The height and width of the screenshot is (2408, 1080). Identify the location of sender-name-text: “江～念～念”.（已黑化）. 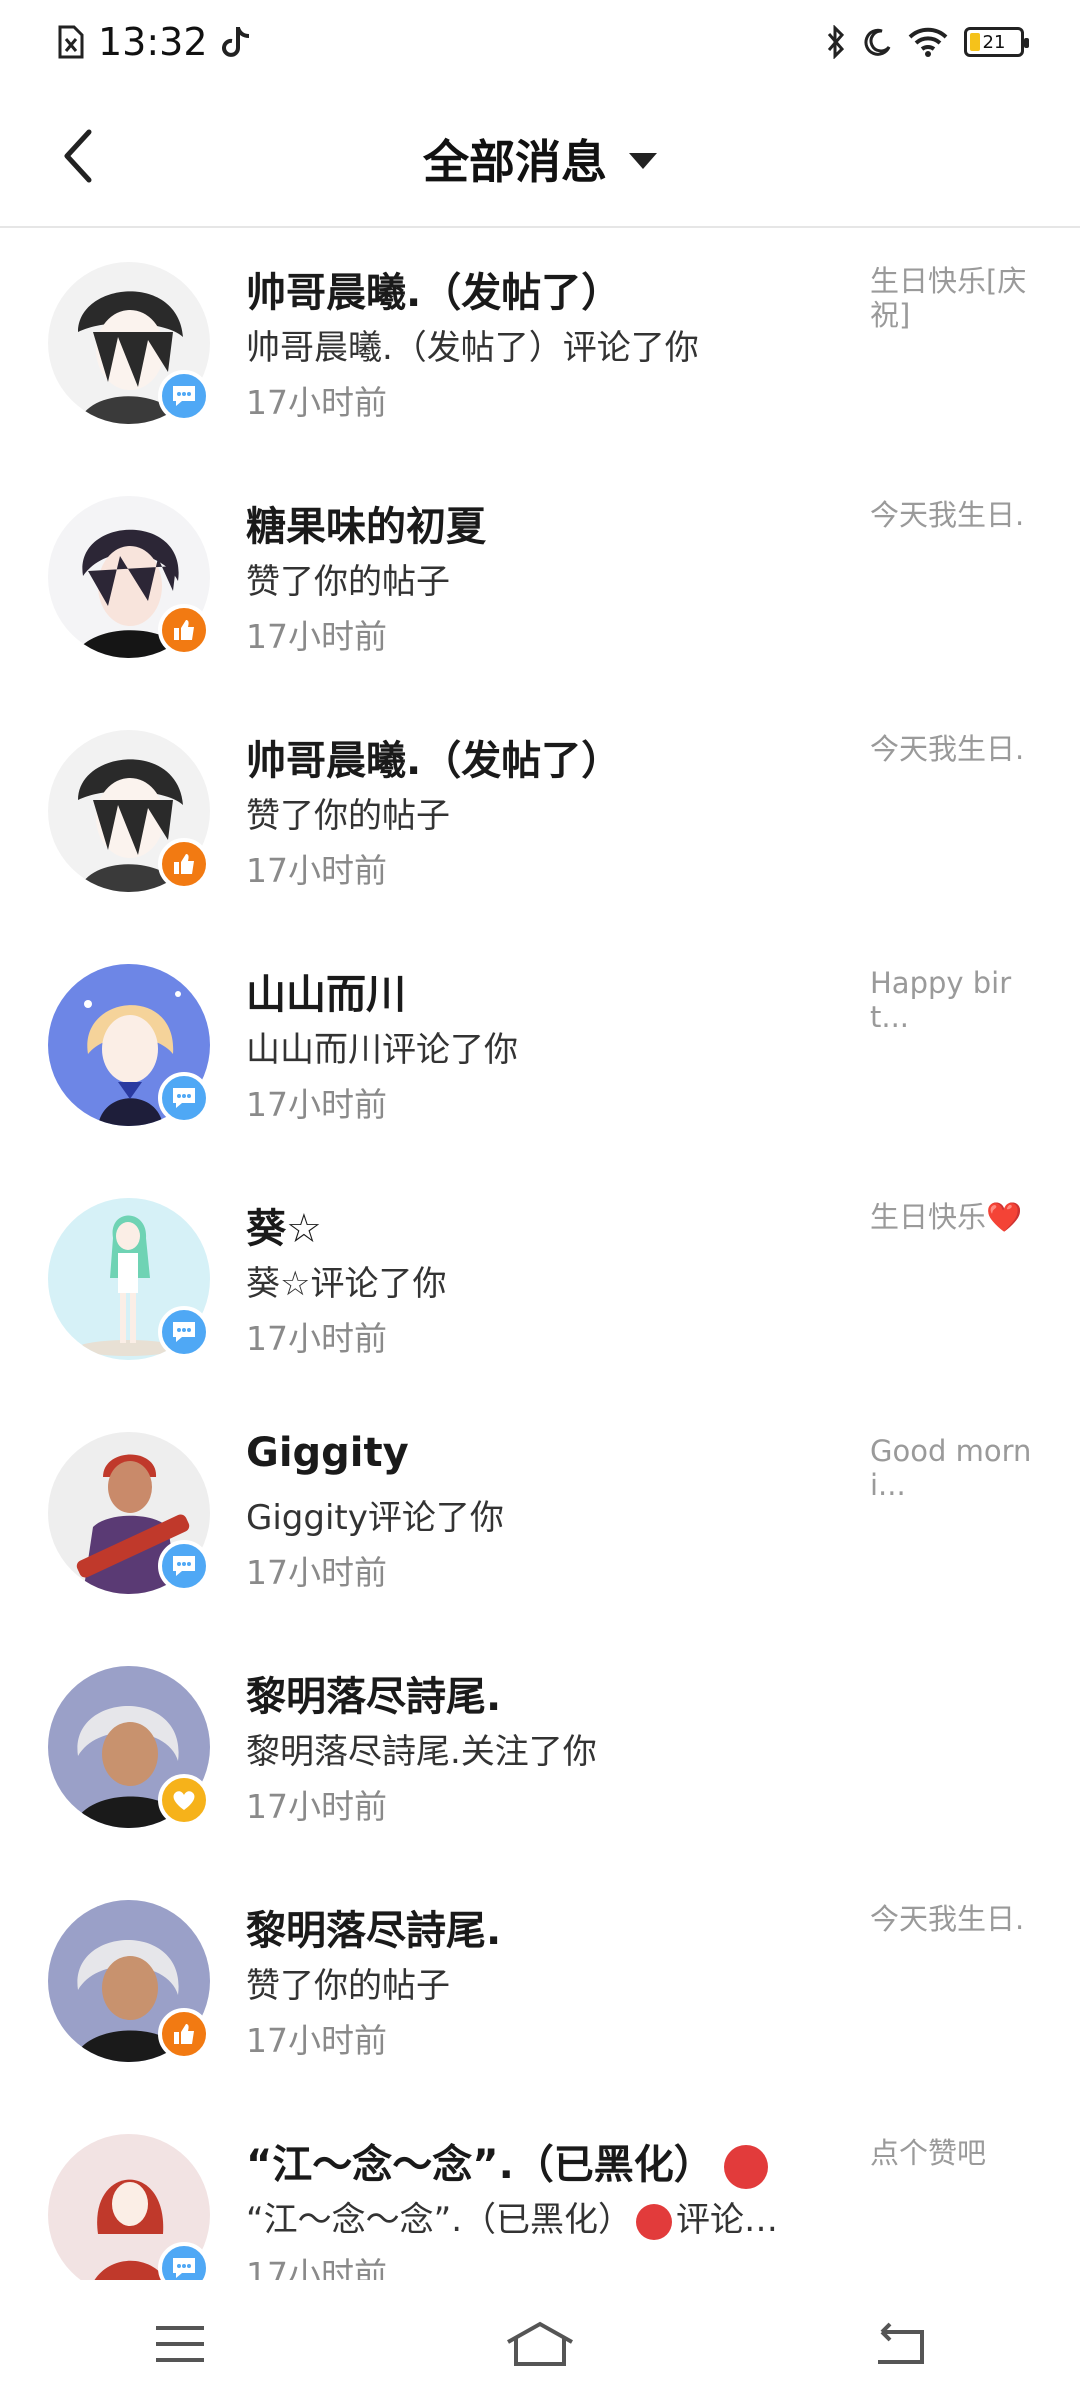
(480, 2165).